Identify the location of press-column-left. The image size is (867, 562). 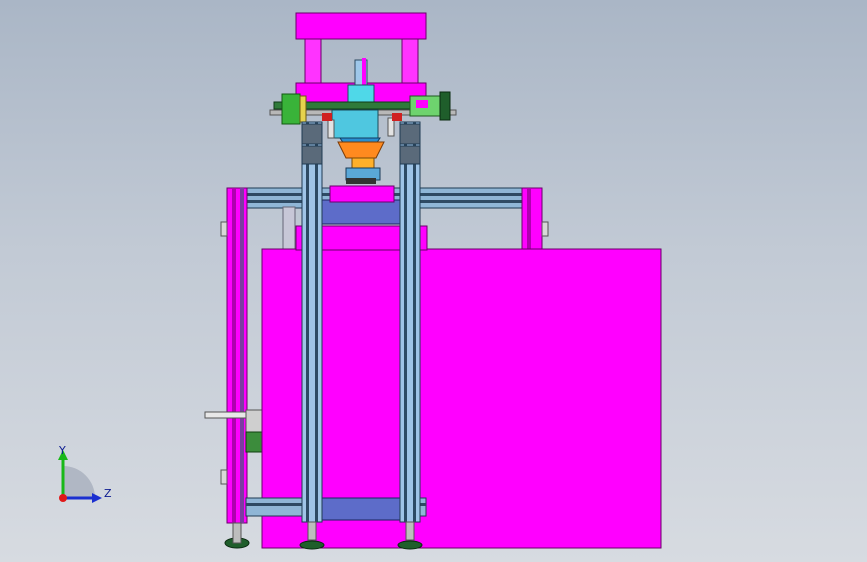
(313, 61).